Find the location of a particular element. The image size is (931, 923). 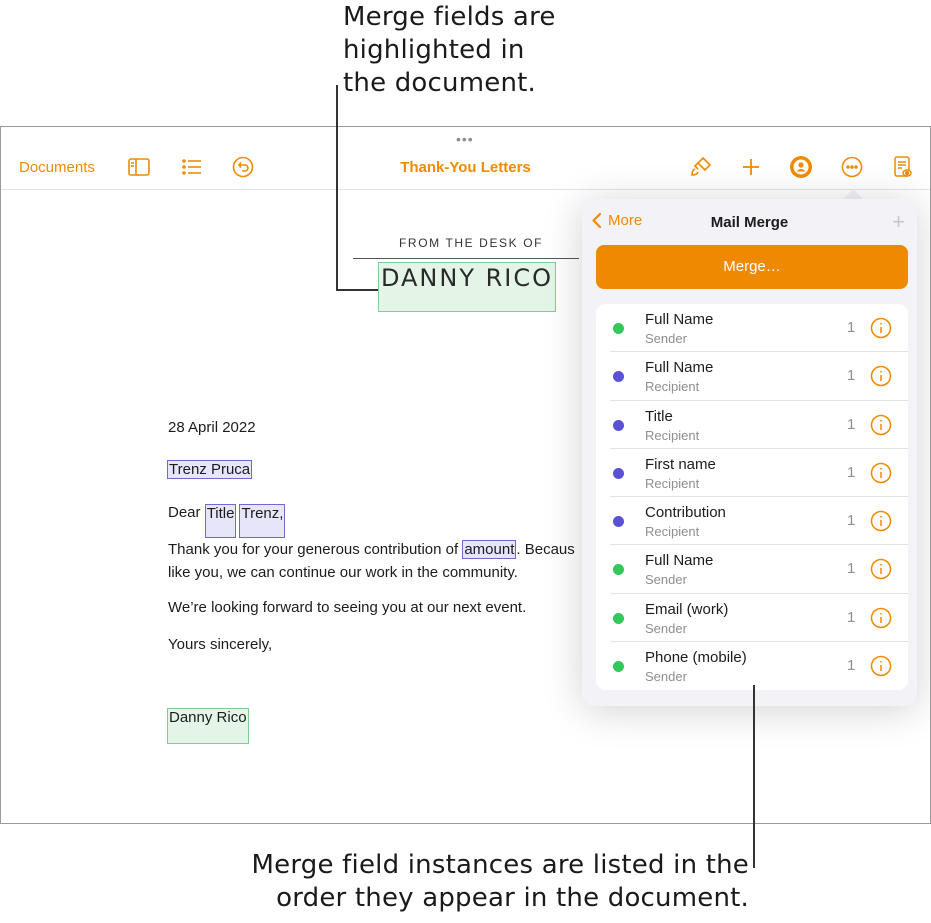

merge-field-row: Title Recipient 1 is located at coordinates (752, 425).